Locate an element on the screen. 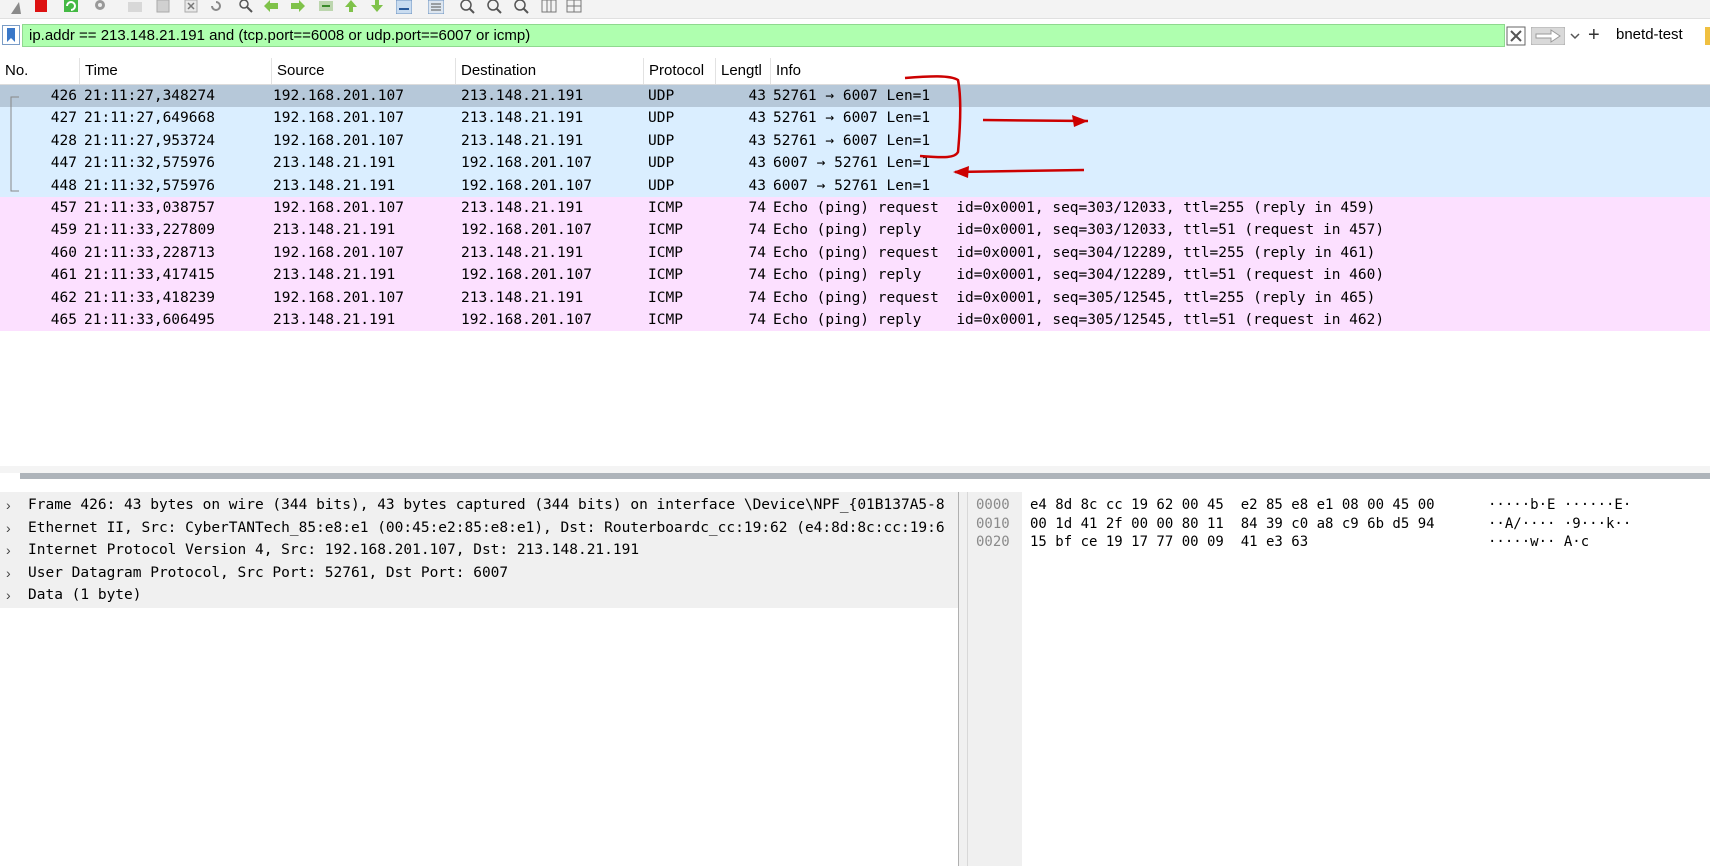  horizontal-scrollbar is located at coordinates (865, 476).